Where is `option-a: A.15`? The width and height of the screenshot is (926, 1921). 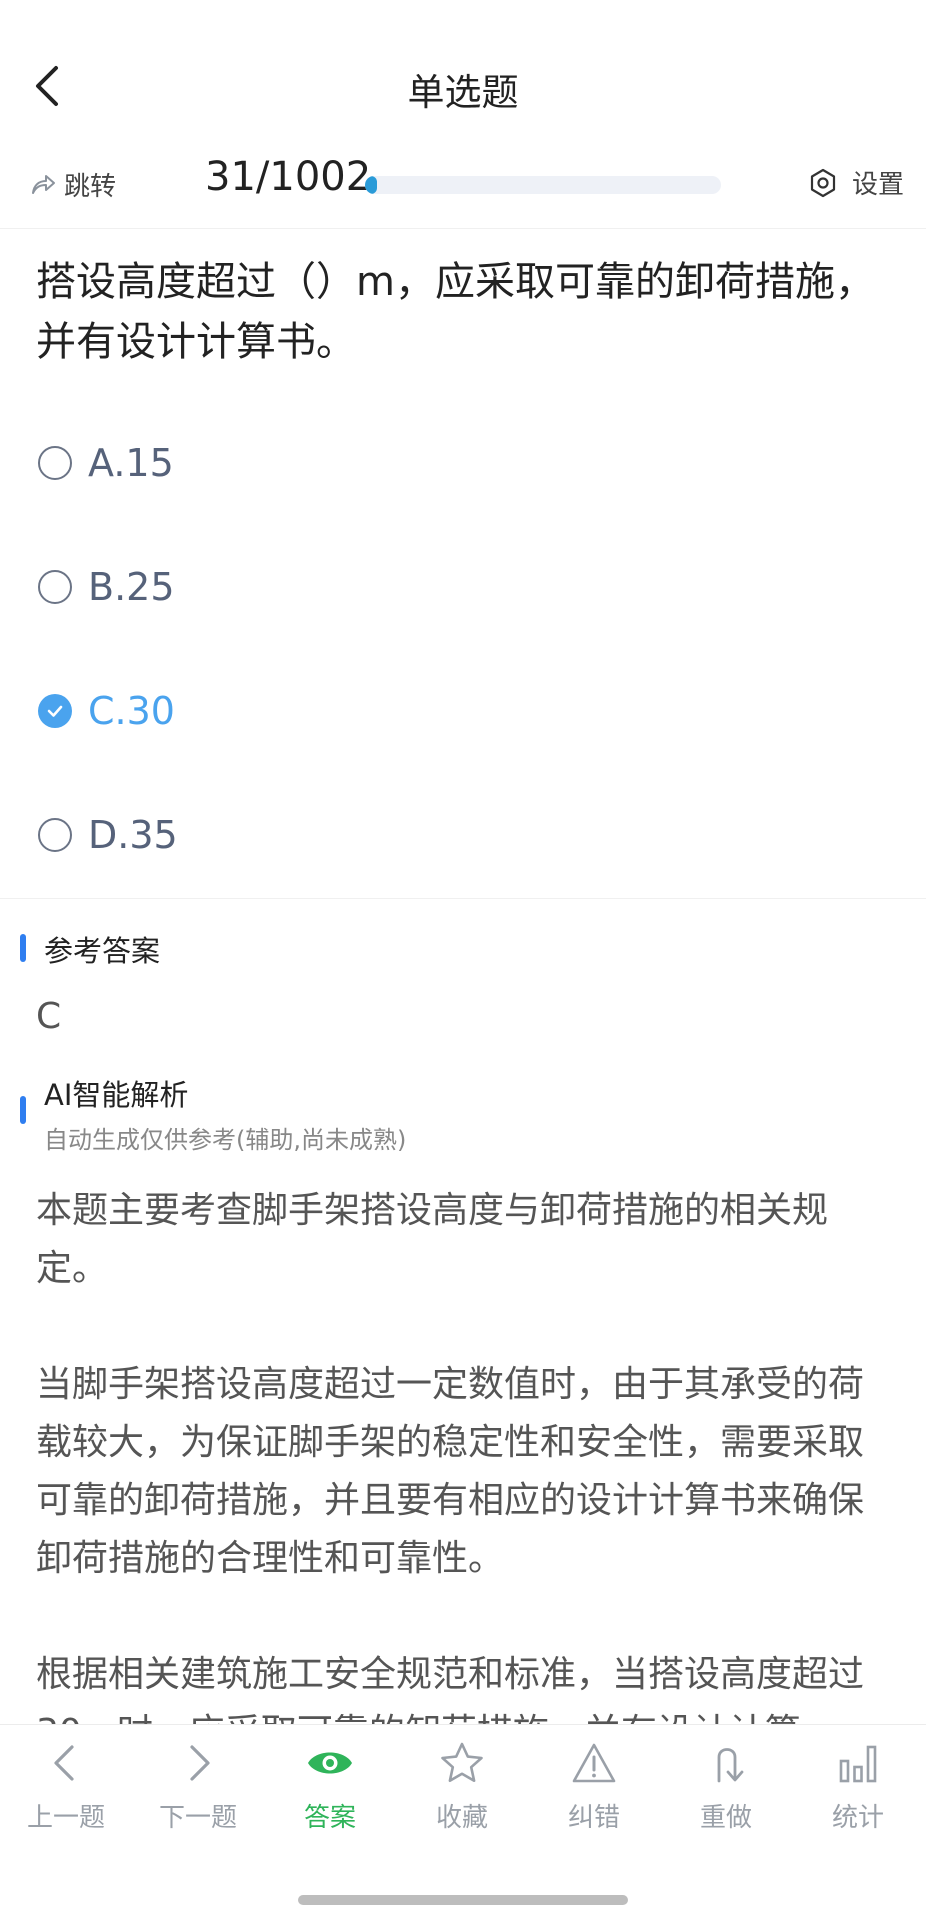
option-a: A.15 is located at coordinates (438, 463).